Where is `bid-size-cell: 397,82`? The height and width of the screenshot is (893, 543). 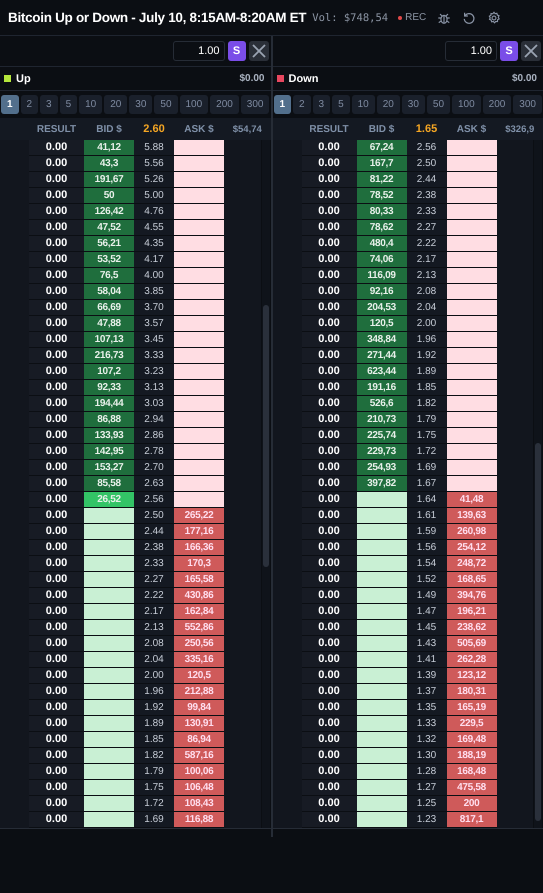 bid-size-cell: 397,82 is located at coordinates (381, 484).